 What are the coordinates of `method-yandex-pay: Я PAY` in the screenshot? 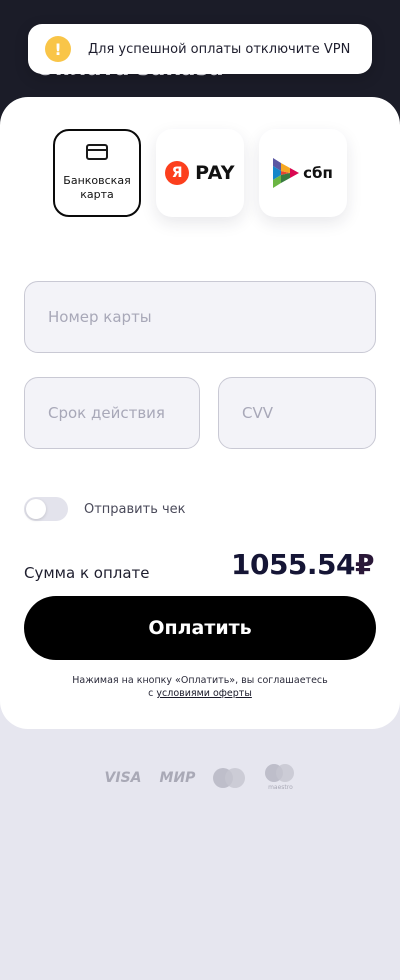 It's located at (200, 173).